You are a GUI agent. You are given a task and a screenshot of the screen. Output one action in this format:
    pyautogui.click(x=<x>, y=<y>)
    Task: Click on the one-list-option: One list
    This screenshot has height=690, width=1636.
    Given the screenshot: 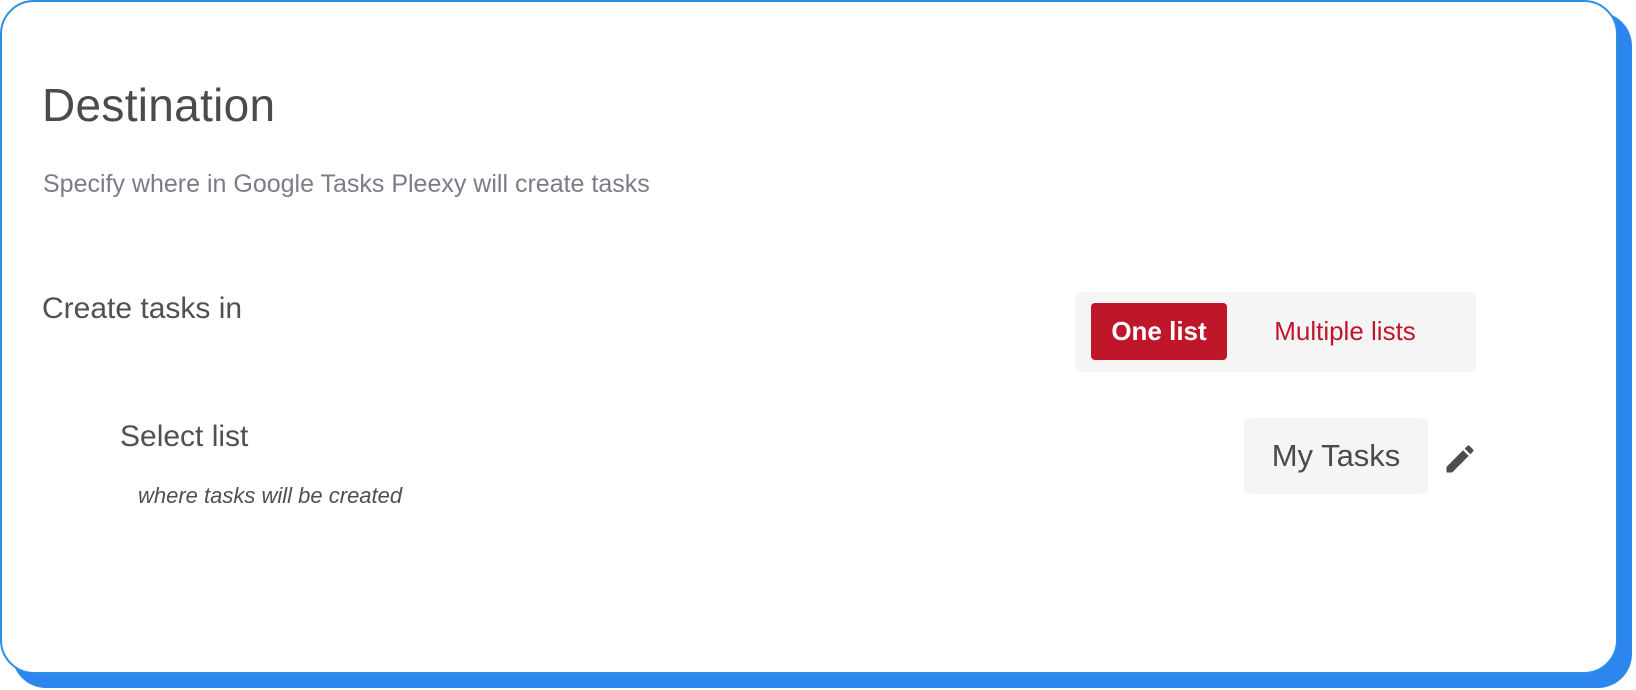 What is the action you would take?
    pyautogui.click(x=1159, y=331)
    